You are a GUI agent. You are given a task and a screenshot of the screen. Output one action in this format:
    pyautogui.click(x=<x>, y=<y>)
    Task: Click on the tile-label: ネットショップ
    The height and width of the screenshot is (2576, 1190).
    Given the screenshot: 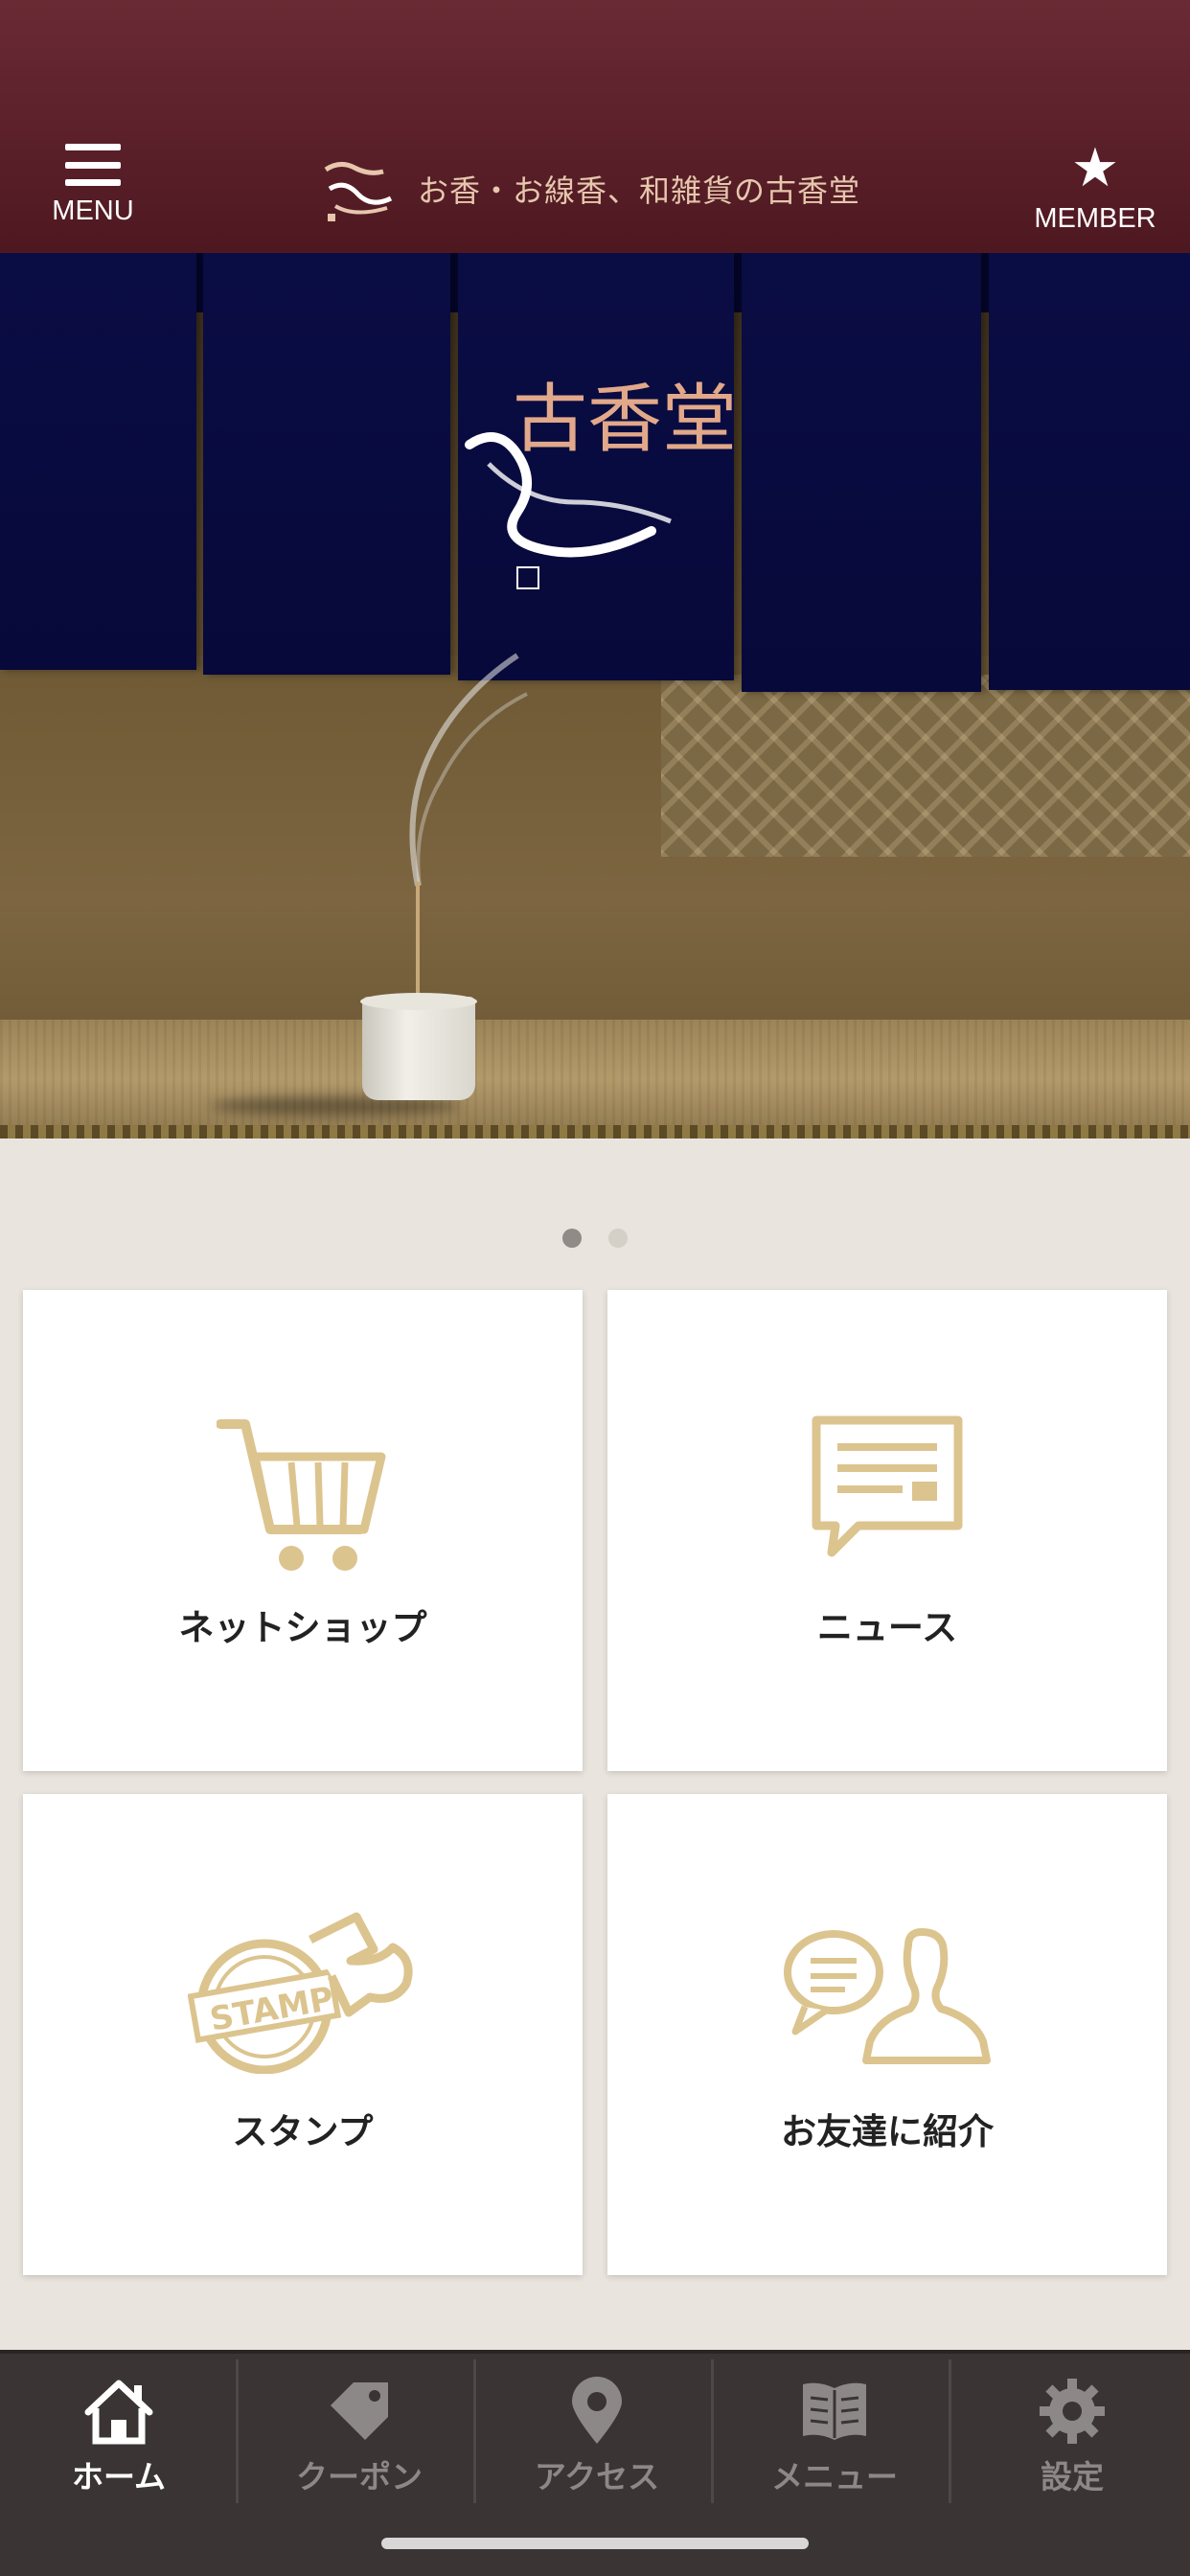 What is the action you would take?
    pyautogui.click(x=303, y=1627)
    